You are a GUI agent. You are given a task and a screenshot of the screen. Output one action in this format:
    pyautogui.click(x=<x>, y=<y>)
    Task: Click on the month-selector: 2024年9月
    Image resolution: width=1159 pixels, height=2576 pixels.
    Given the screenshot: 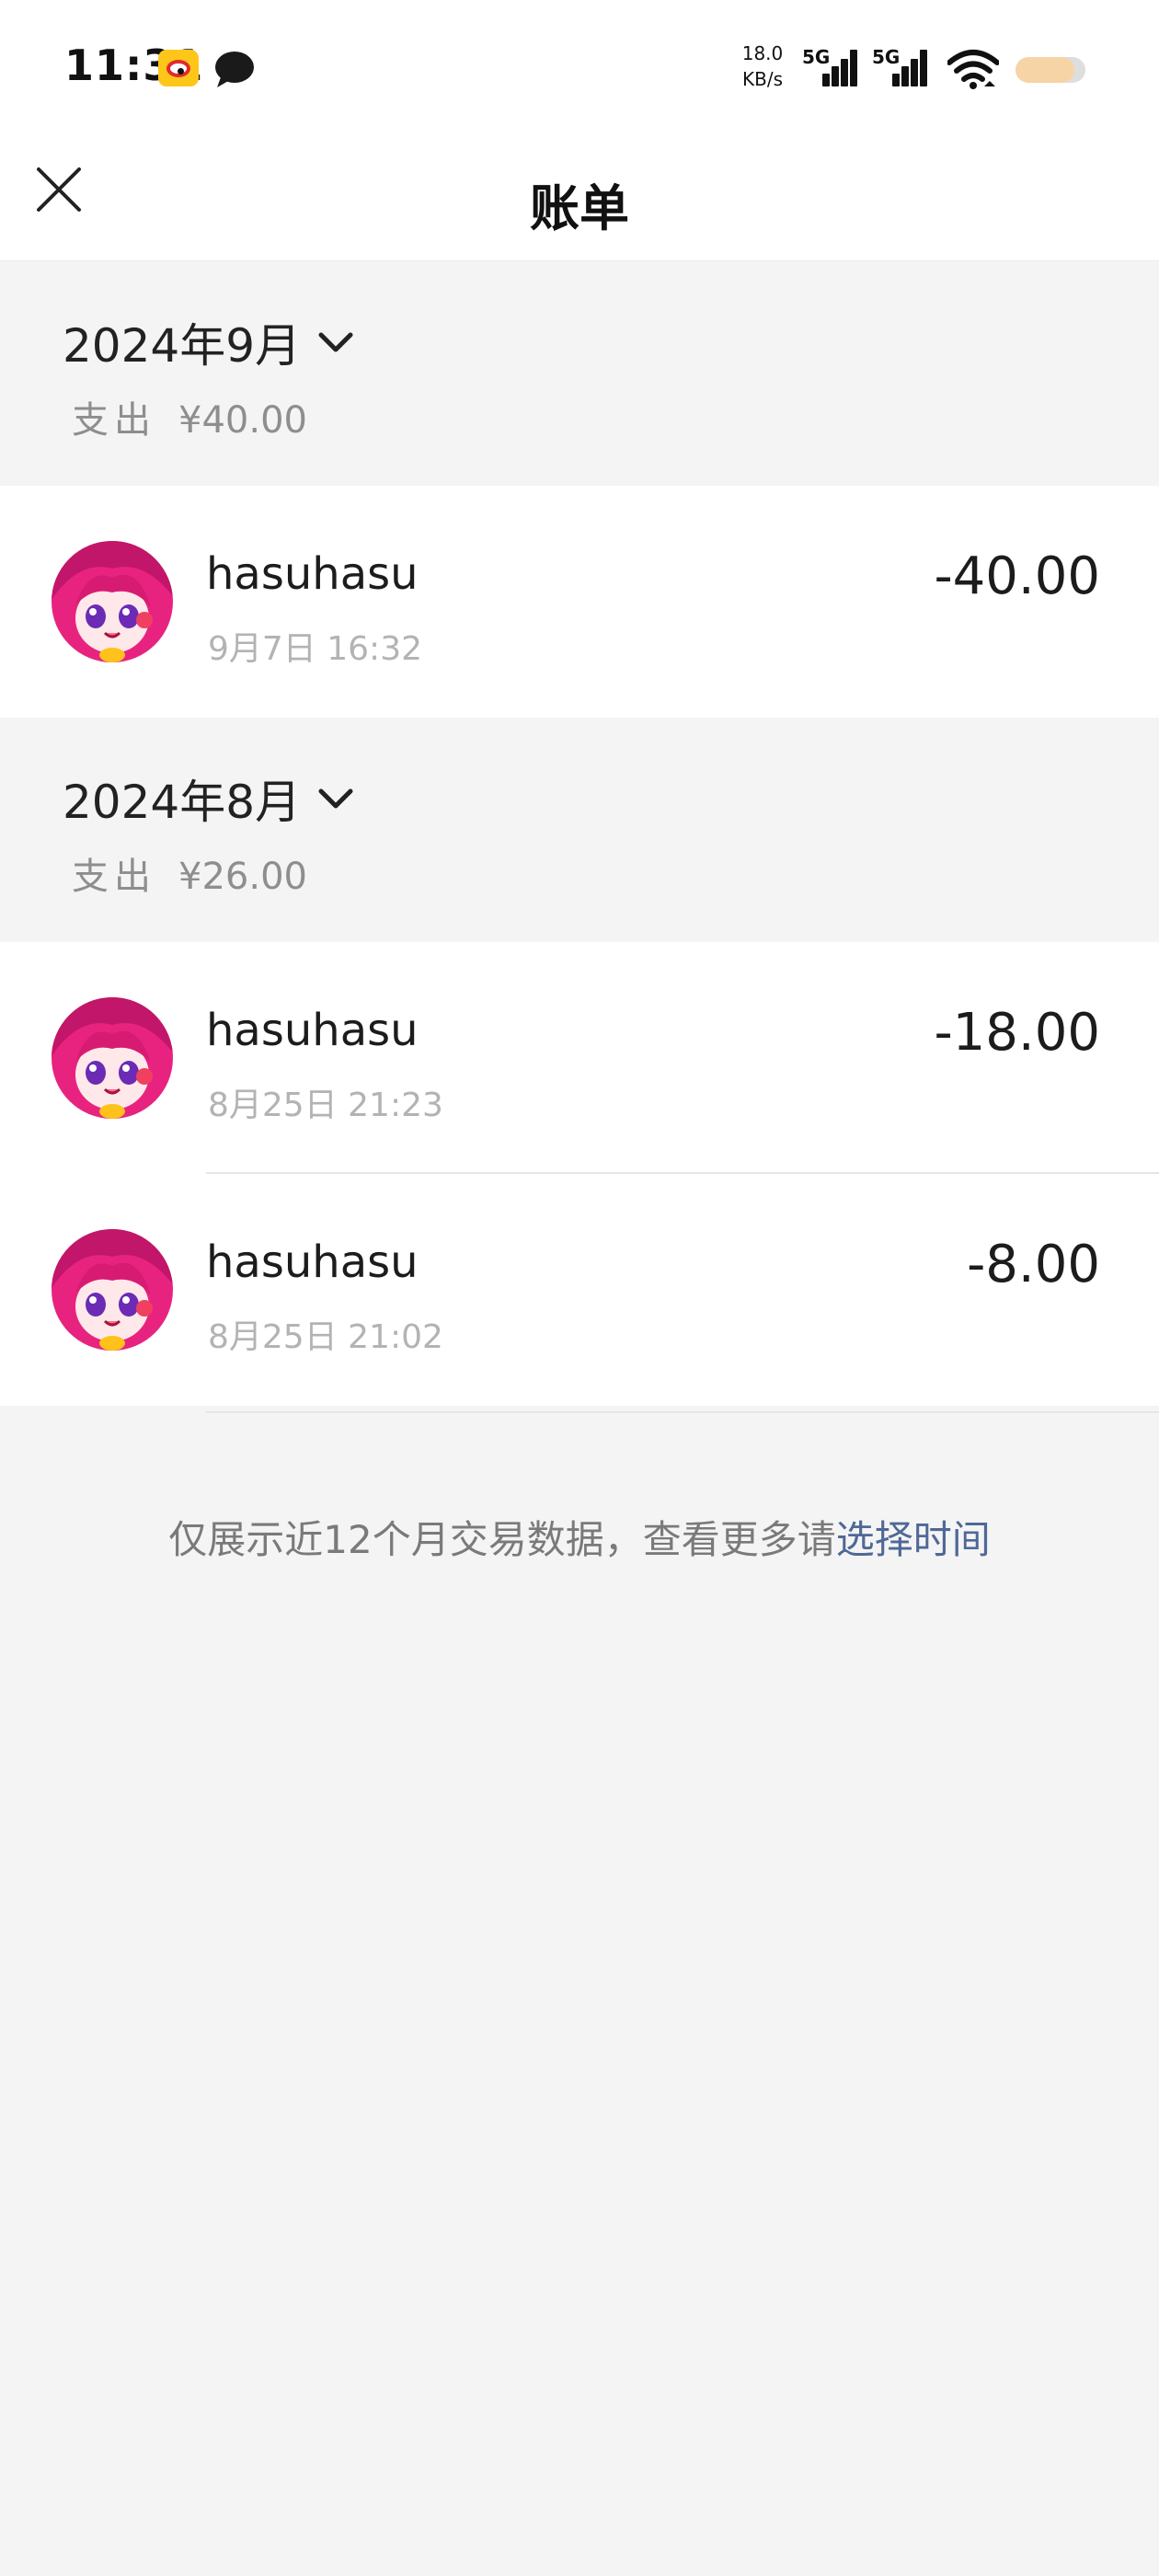 What is the action you would take?
    pyautogui.click(x=209, y=343)
    